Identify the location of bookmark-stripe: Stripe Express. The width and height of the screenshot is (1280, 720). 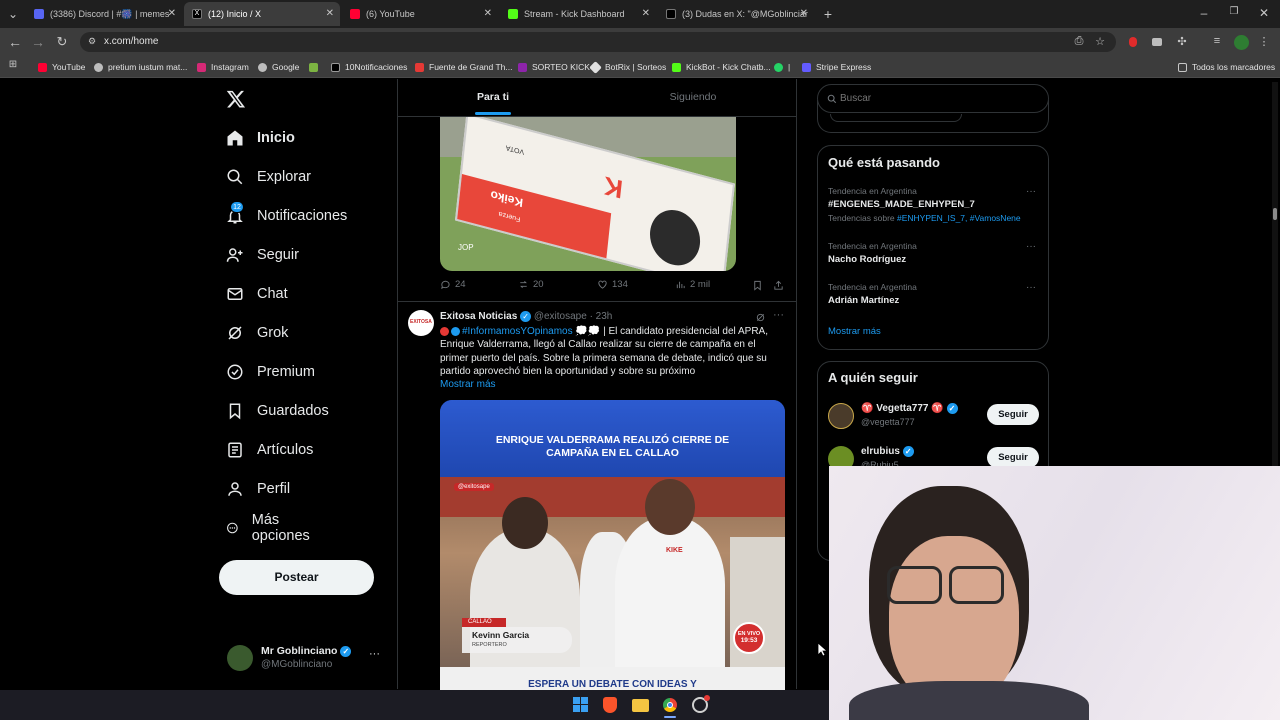
(836, 67).